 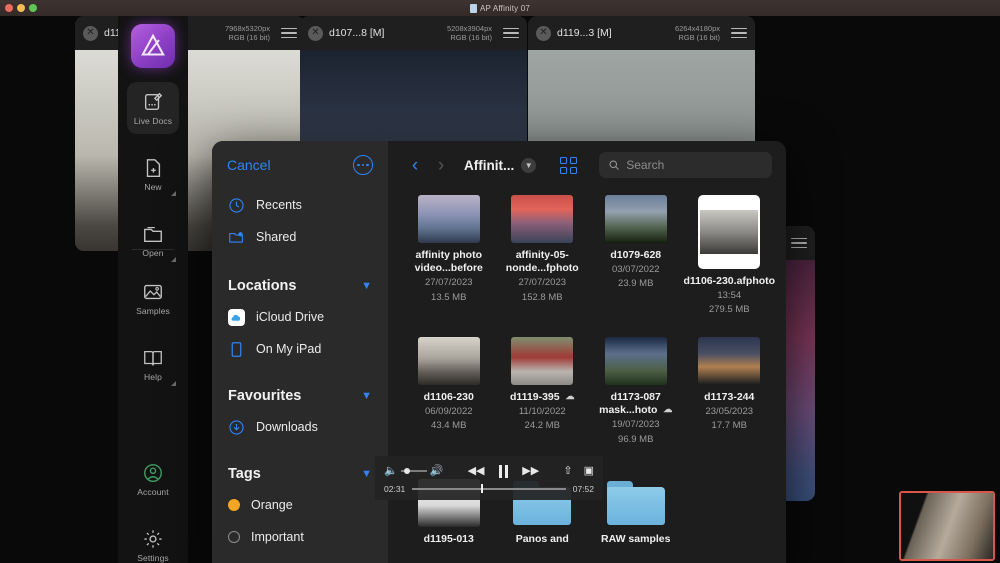 I want to click on search-icon, so click(x=614, y=165).